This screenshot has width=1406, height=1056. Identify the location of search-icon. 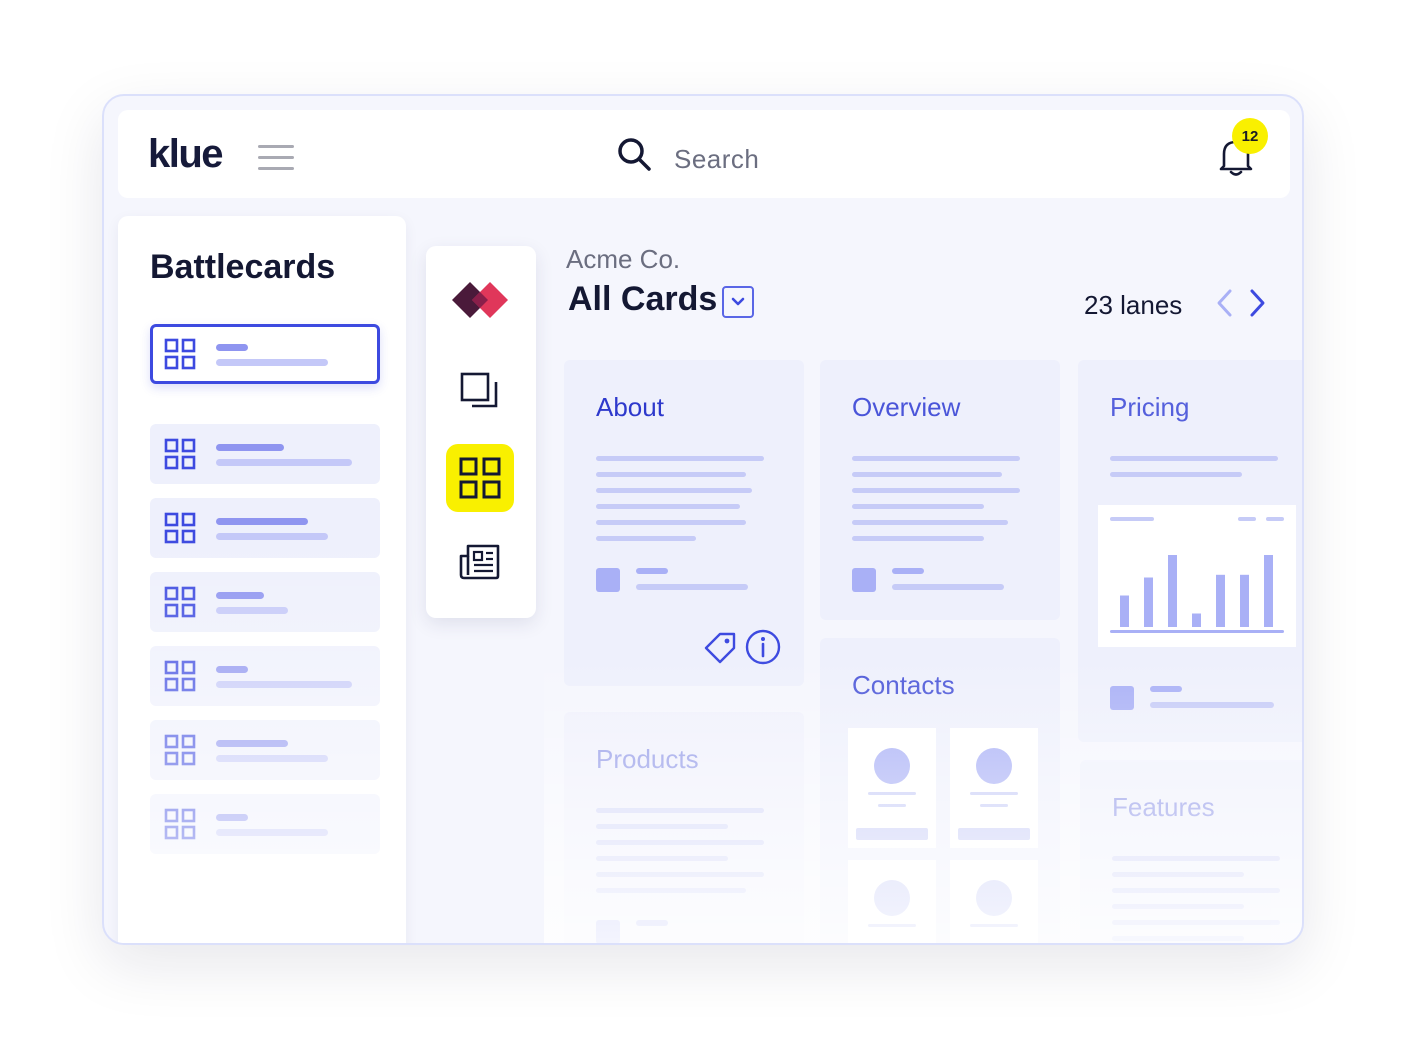
(634, 154).